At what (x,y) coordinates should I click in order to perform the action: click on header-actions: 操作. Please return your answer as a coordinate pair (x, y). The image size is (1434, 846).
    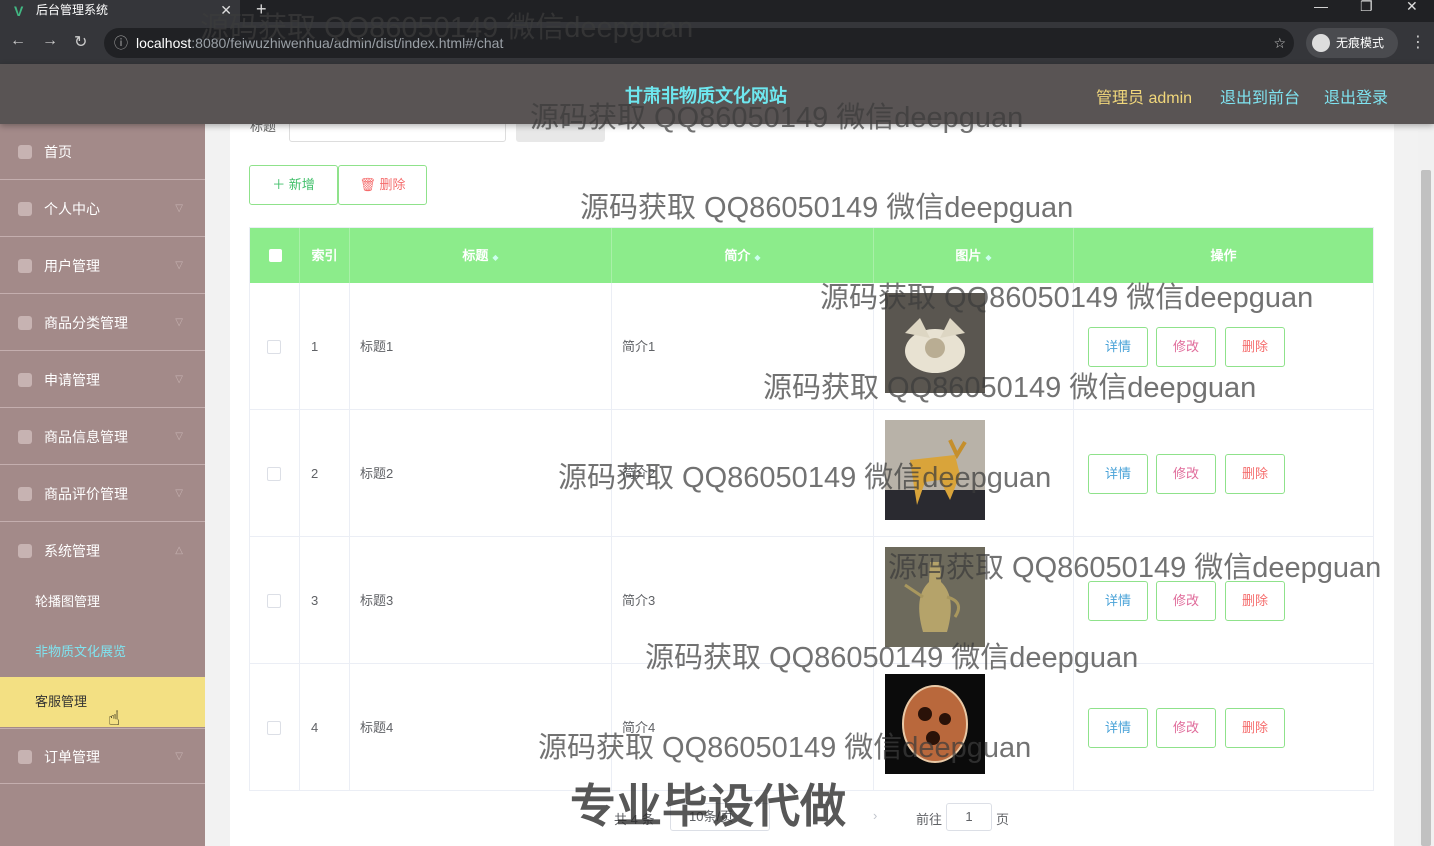
    Looking at the image, I should click on (1223, 255).